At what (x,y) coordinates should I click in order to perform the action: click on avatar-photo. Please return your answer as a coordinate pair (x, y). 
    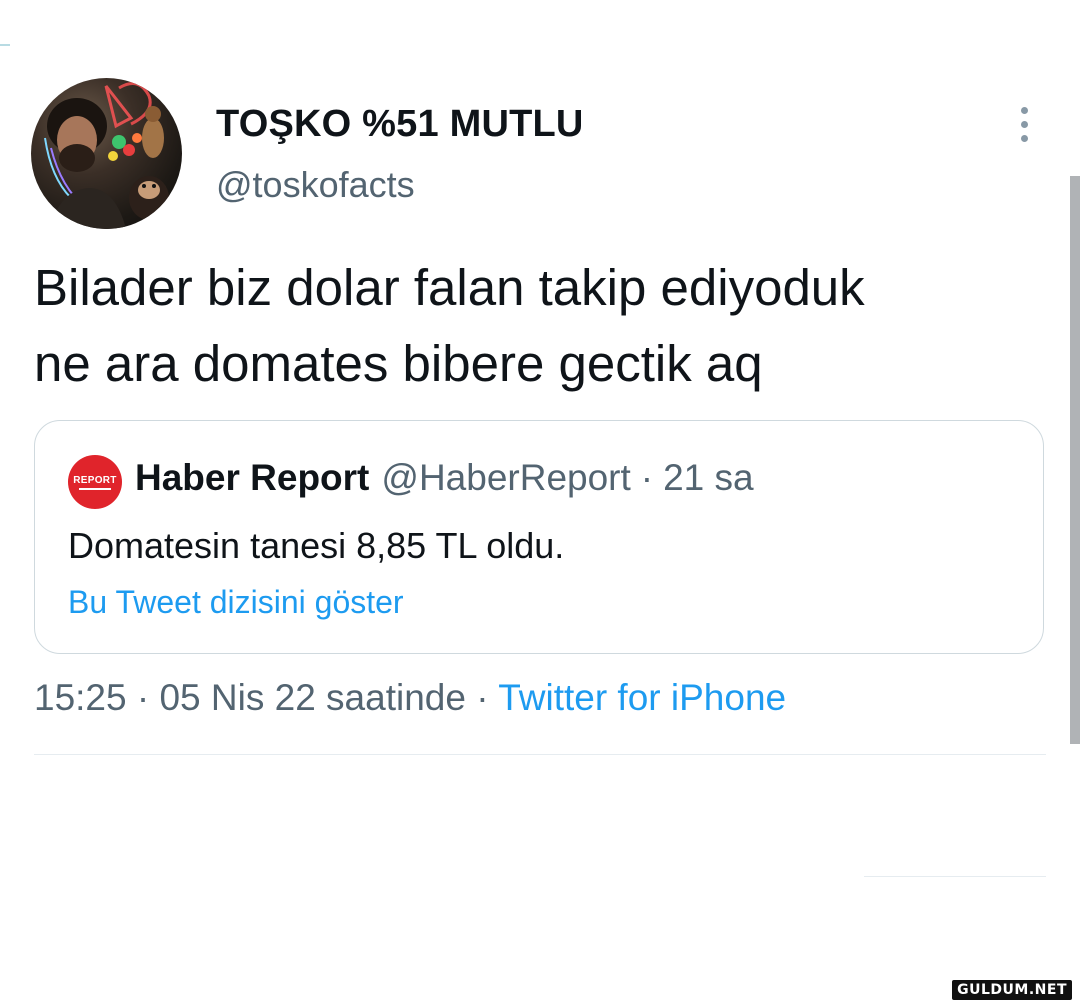
    Looking at the image, I should click on (106, 155).